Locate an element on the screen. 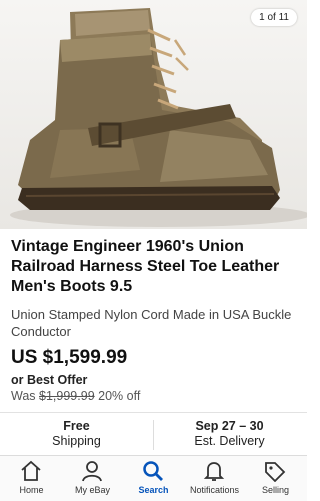 This screenshot has width=320, height=501. tab-notifications: Notifications is located at coordinates (214, 478).